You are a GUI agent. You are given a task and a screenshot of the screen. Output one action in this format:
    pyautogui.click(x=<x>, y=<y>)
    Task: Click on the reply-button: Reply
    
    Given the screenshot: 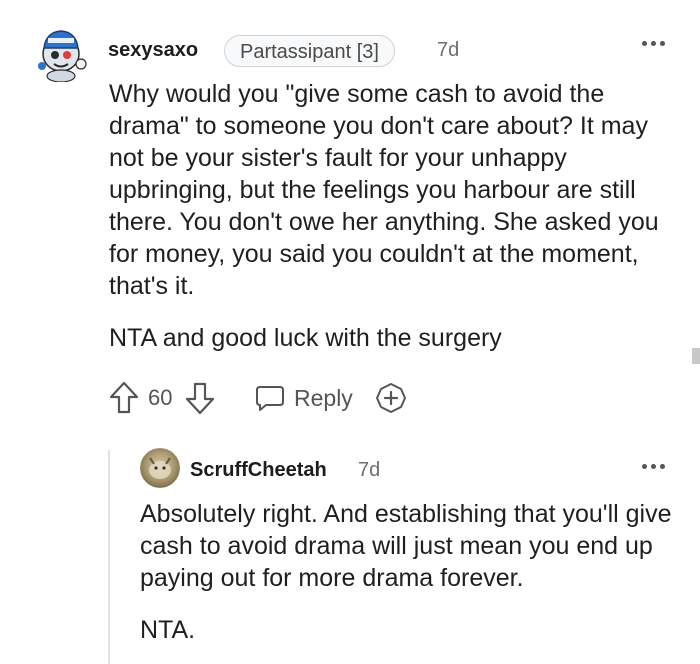 What is the action you would take?
    pyautogui.click(x=303, y=398)
    